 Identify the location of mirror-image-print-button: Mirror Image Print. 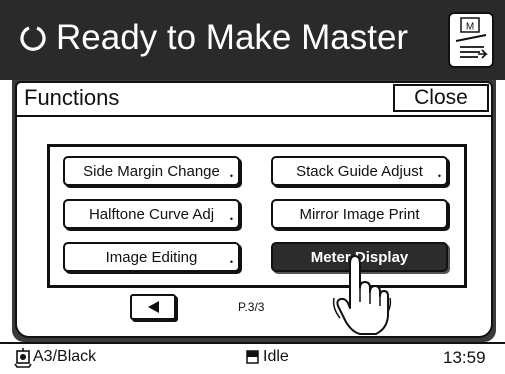
(359, 214).